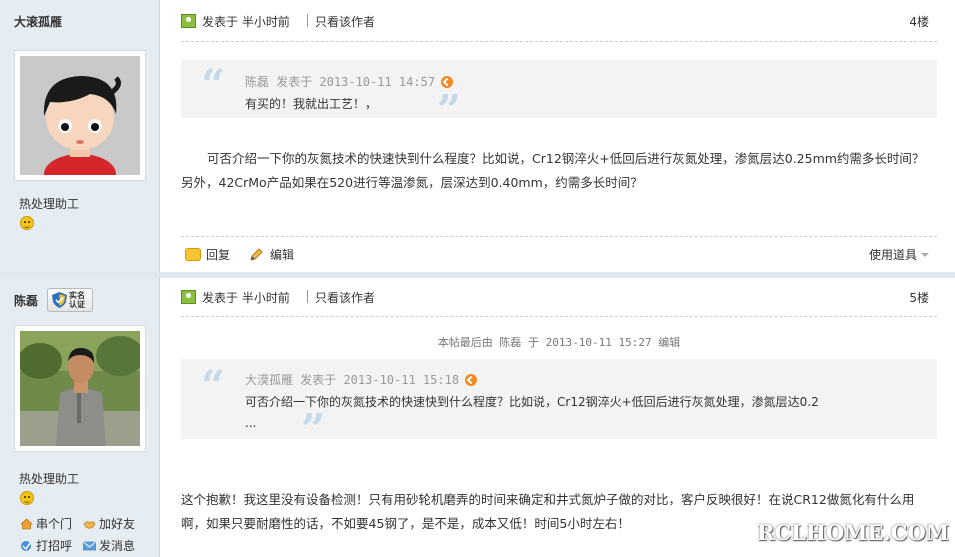 This screenshot has width=955, height=557. What do you see at coordinates (892, 255) in the screenshot?
I see `use-tools-label: 使用道具` at bounding box center [892, 255].